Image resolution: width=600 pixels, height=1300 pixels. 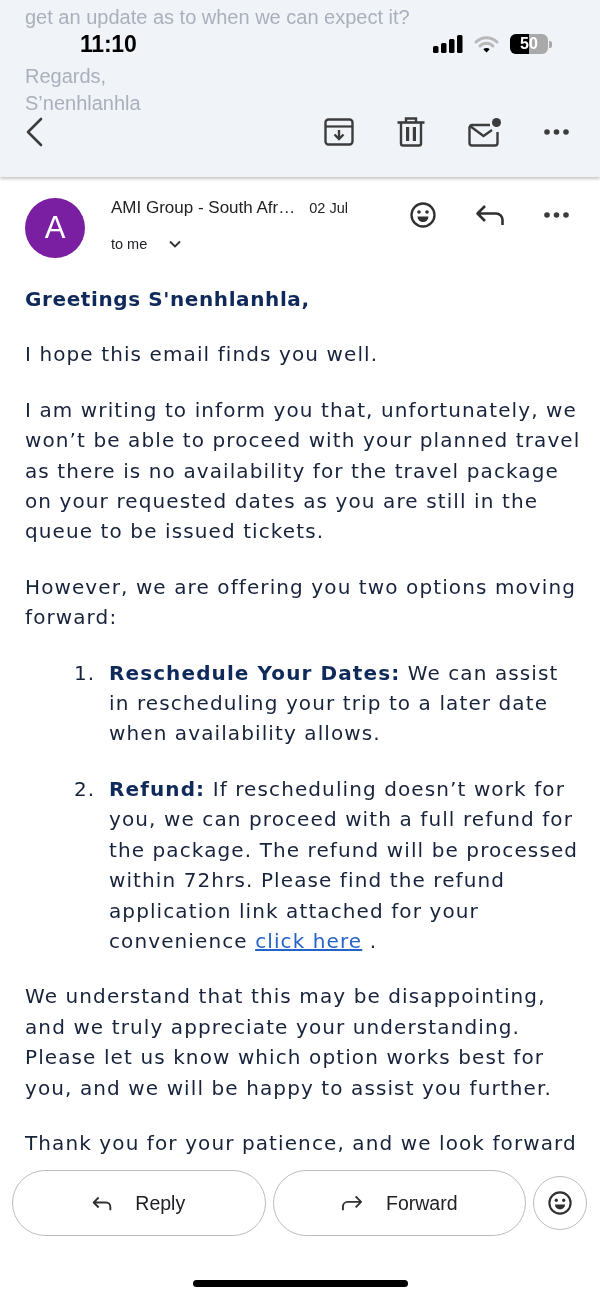 I want to click on avatar: A, so click(x=55, y=228).